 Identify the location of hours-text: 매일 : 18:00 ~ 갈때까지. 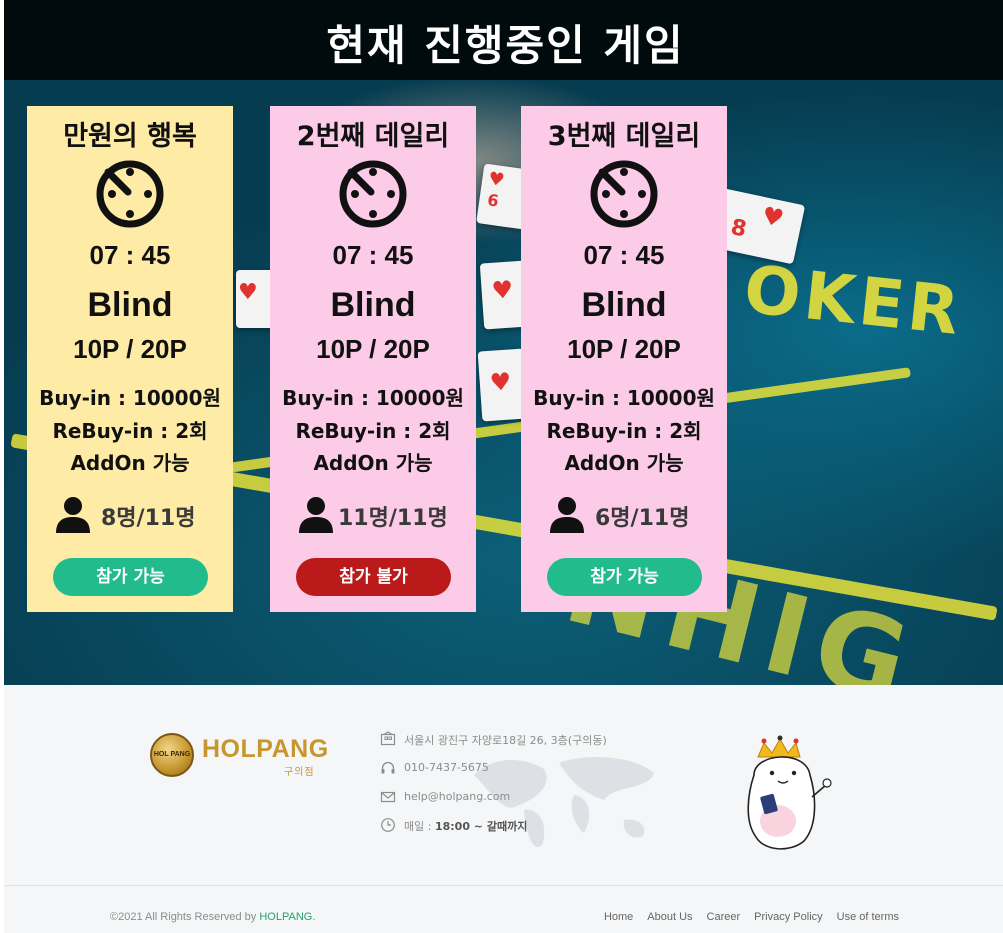
(465, 826).